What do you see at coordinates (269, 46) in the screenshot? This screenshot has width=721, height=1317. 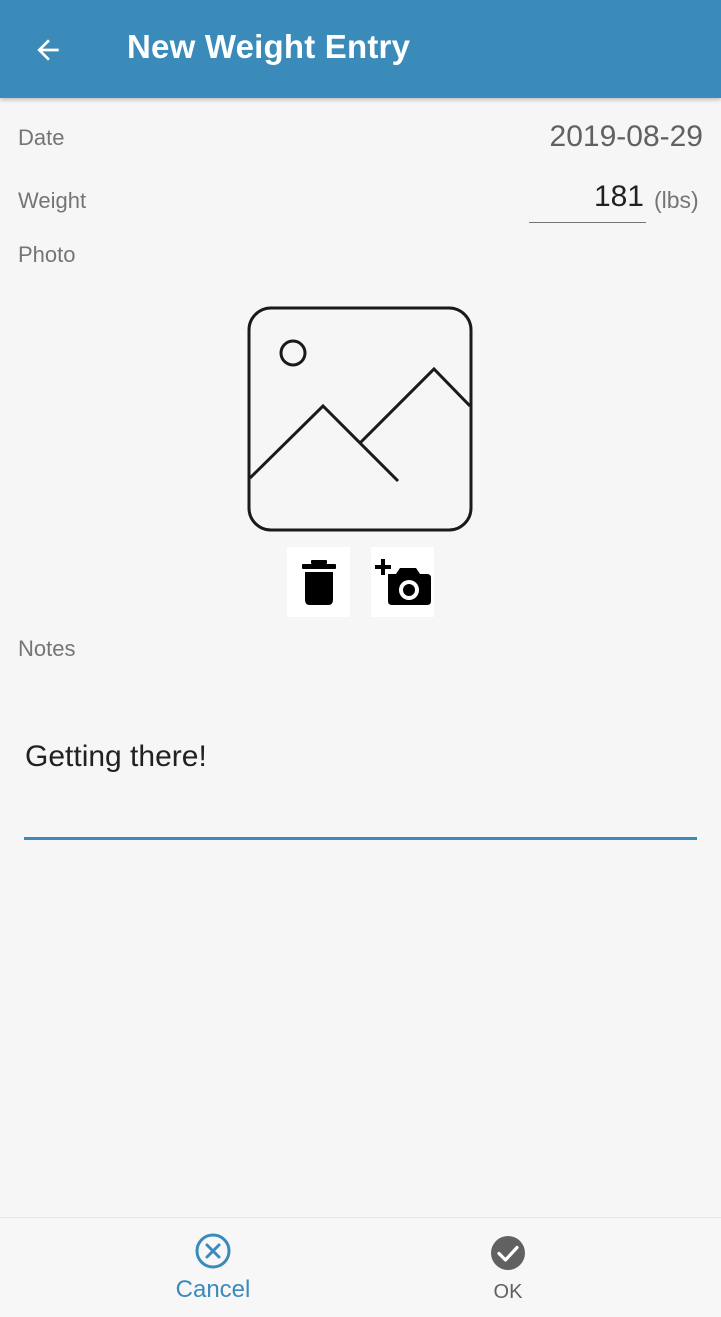 I see `page-title: New Weight Entry` at bounding box center [269, 46].